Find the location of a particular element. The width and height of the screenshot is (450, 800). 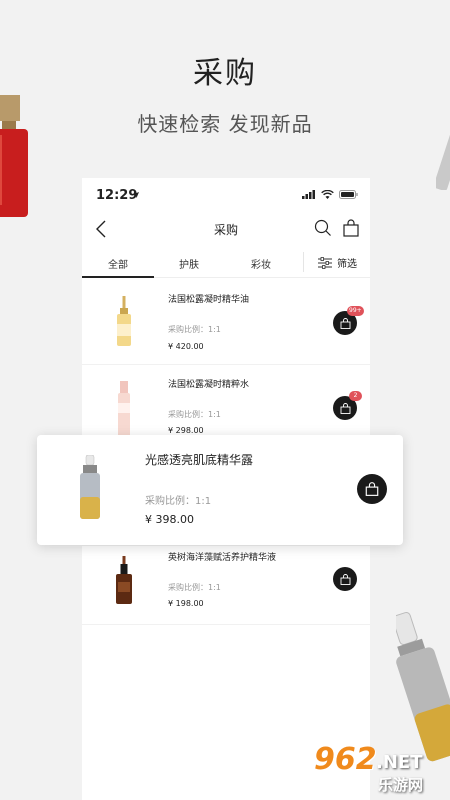

product-price: ¥ 198.00 is located at coordinates (186, 603).